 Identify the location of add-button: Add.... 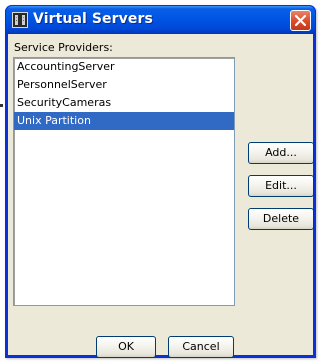
(281, 153).